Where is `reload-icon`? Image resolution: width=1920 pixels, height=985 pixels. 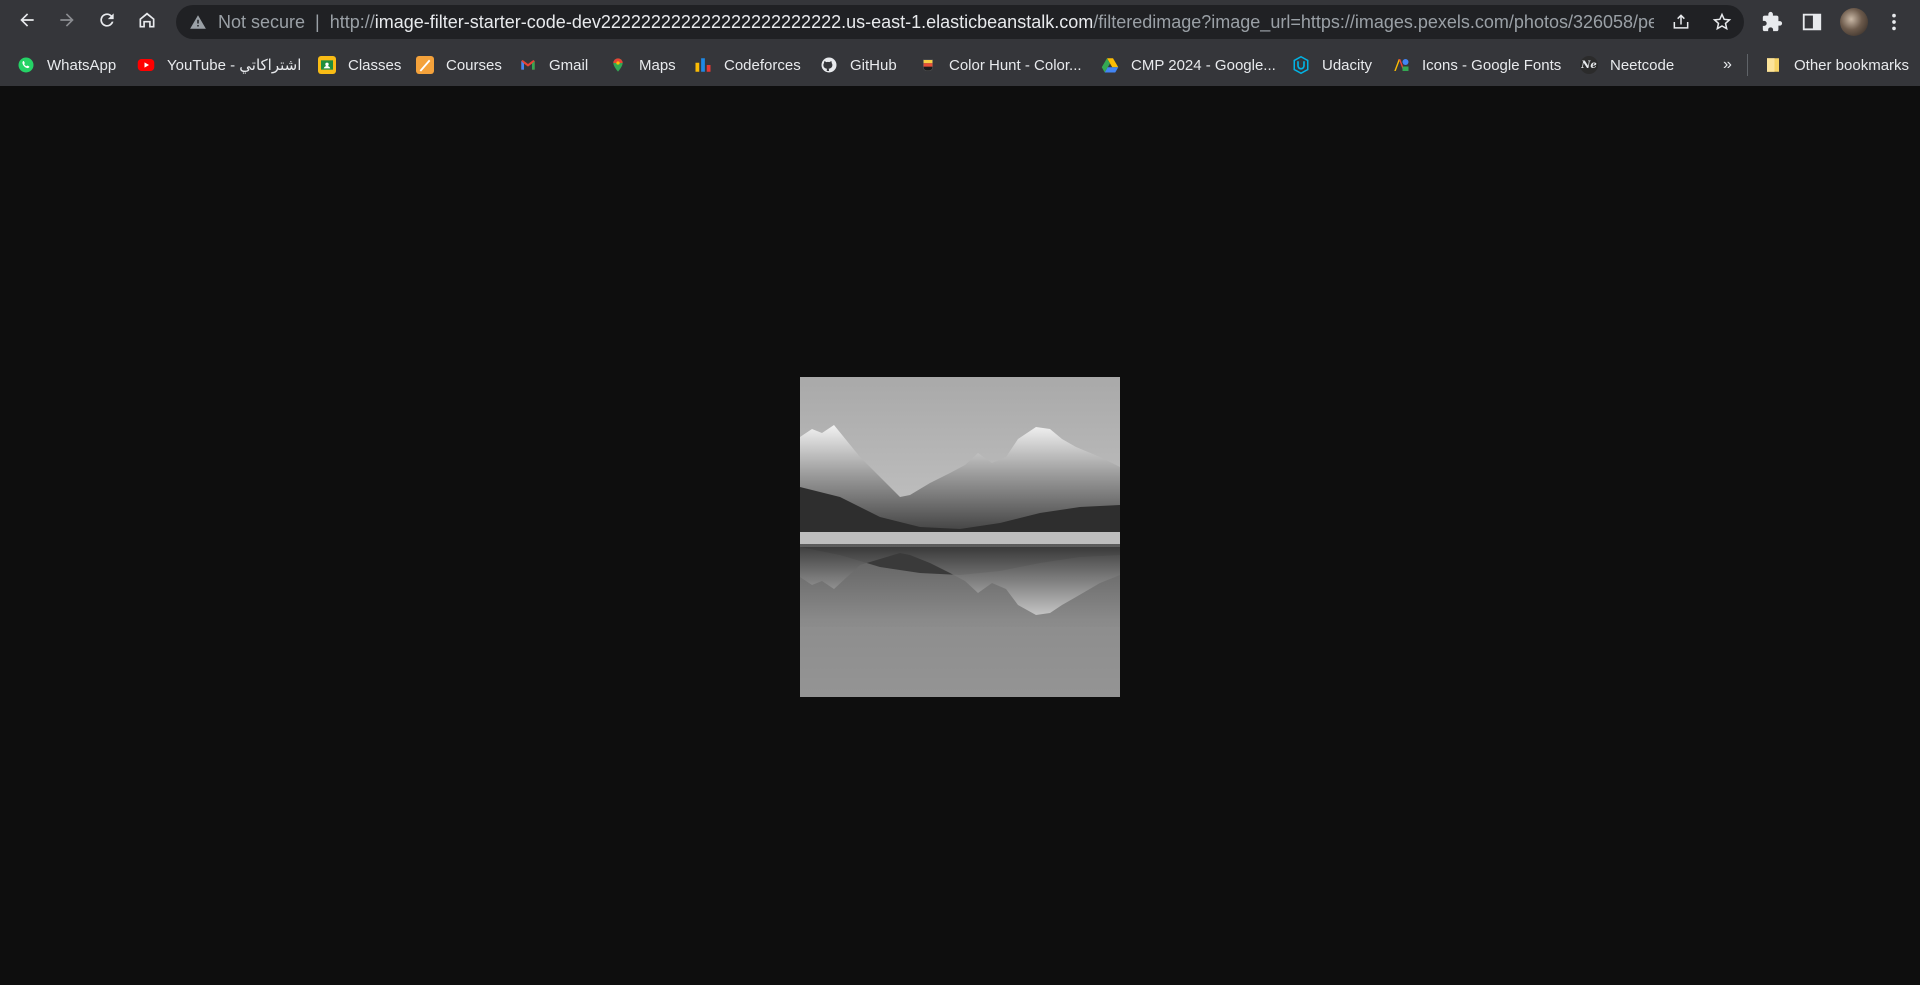
reload-icon is located at coordinates (107, 22).